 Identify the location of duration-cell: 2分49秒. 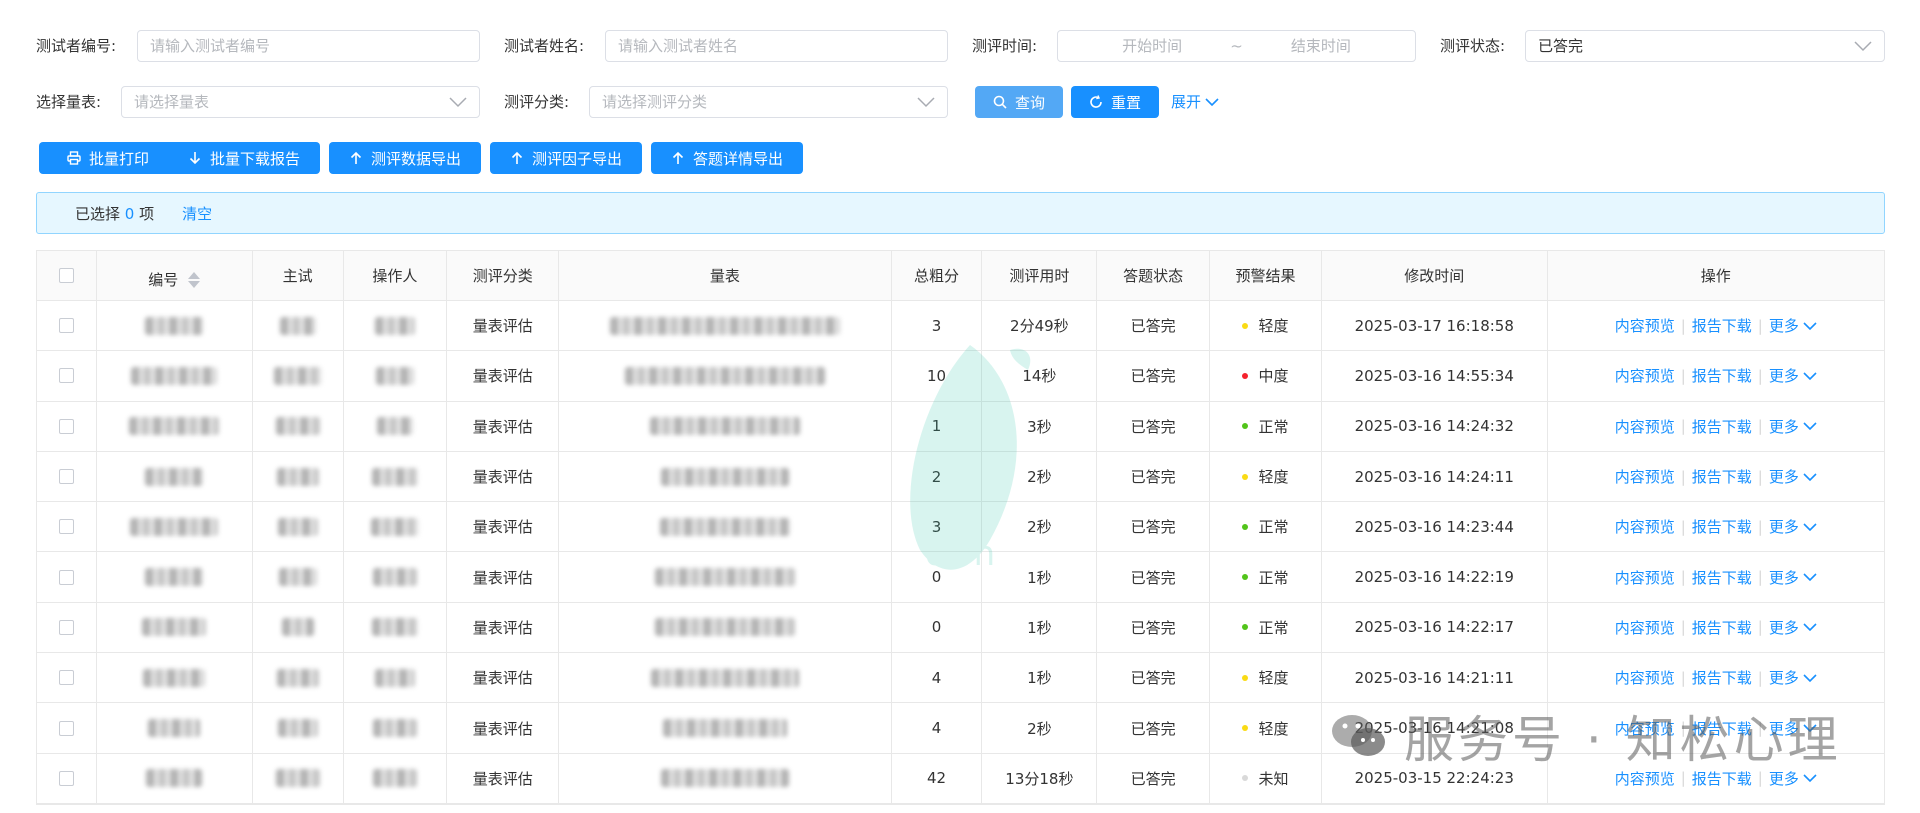
(1040, 326).